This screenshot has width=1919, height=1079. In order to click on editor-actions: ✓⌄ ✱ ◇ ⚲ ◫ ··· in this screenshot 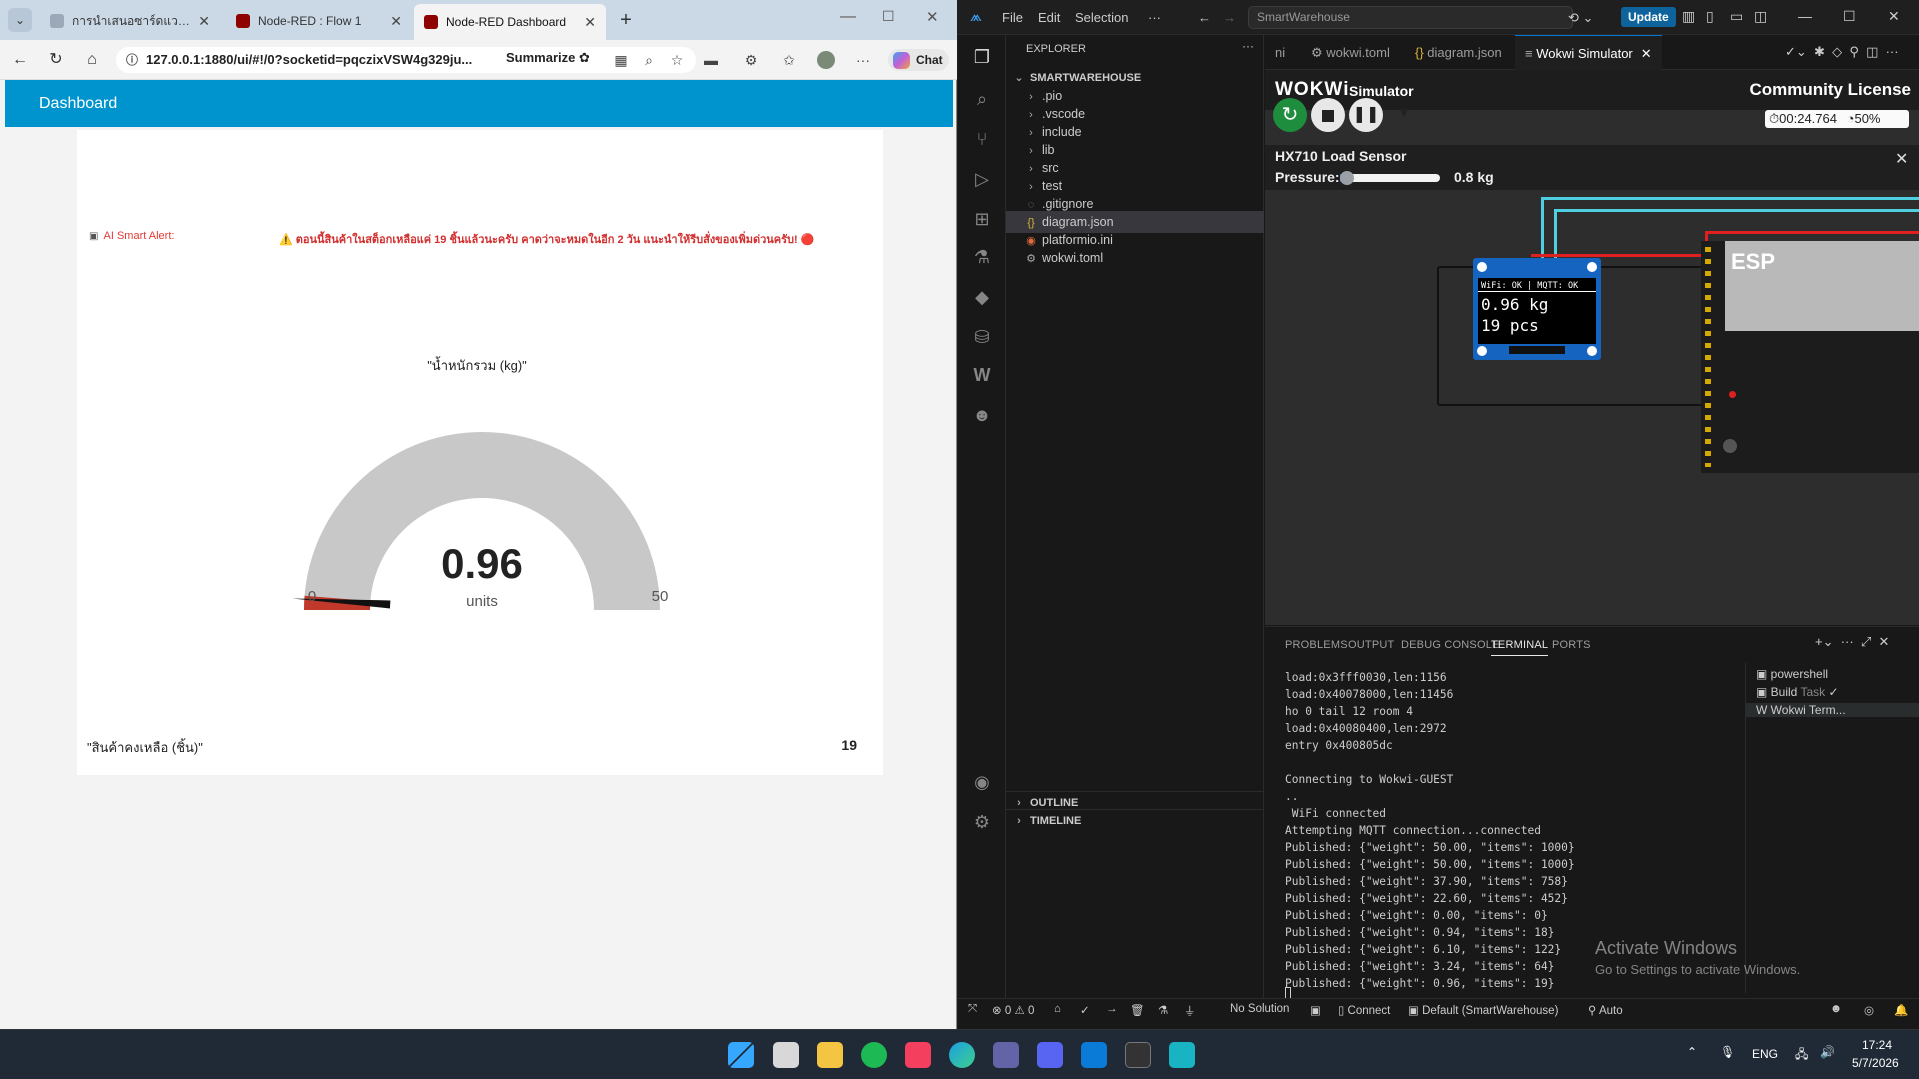, I will do `click(1842, 52)`.